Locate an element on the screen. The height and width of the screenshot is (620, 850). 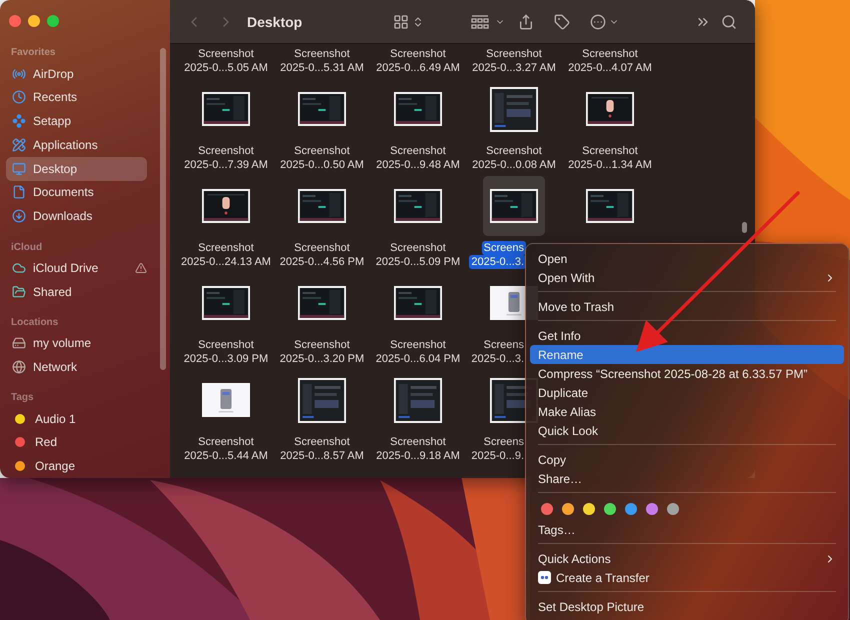
drive-icon is located at coordinates (19, 343).